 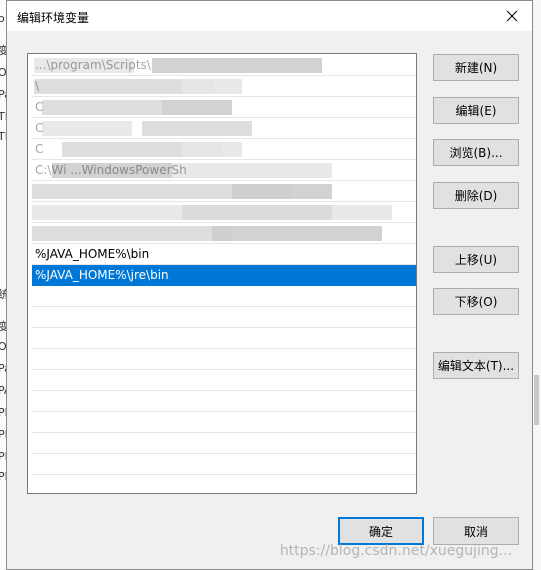 I want to click on path-list-item-selected: %JAVA_HOME%\jre\bin, so click(x=224, y=275).